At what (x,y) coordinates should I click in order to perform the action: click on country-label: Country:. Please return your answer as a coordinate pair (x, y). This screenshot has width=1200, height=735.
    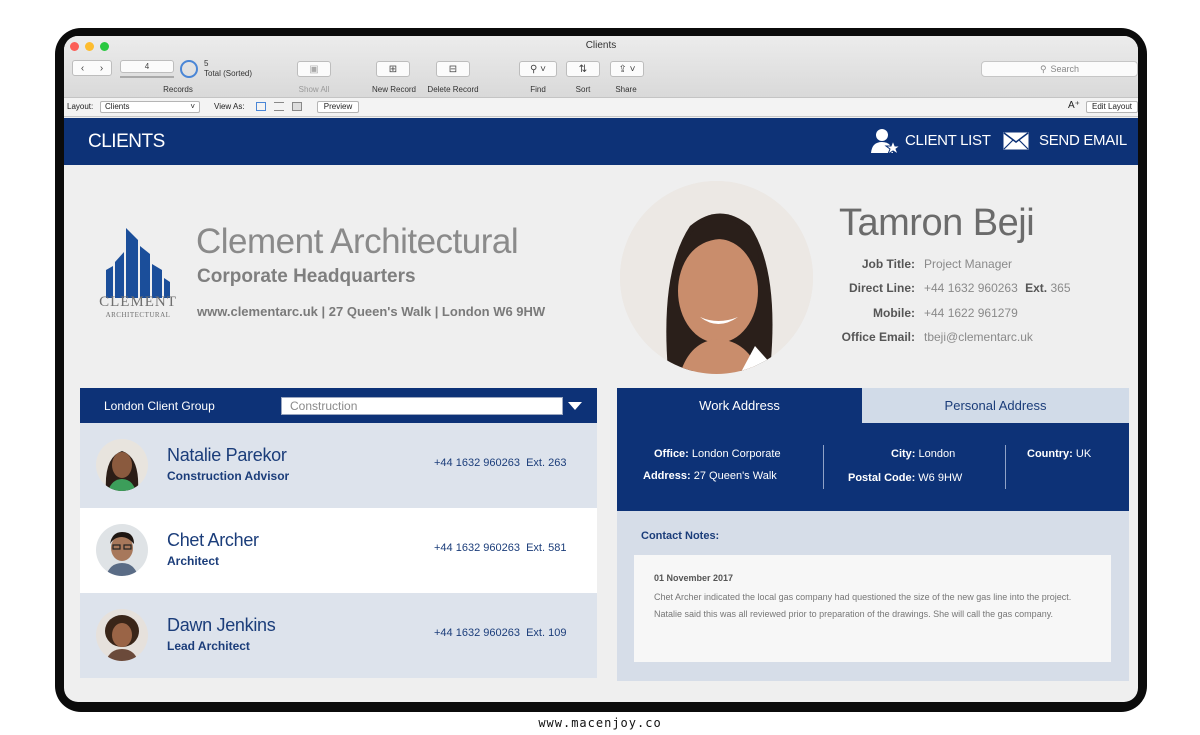
    Looking at the image, I should click on (1050, 454).